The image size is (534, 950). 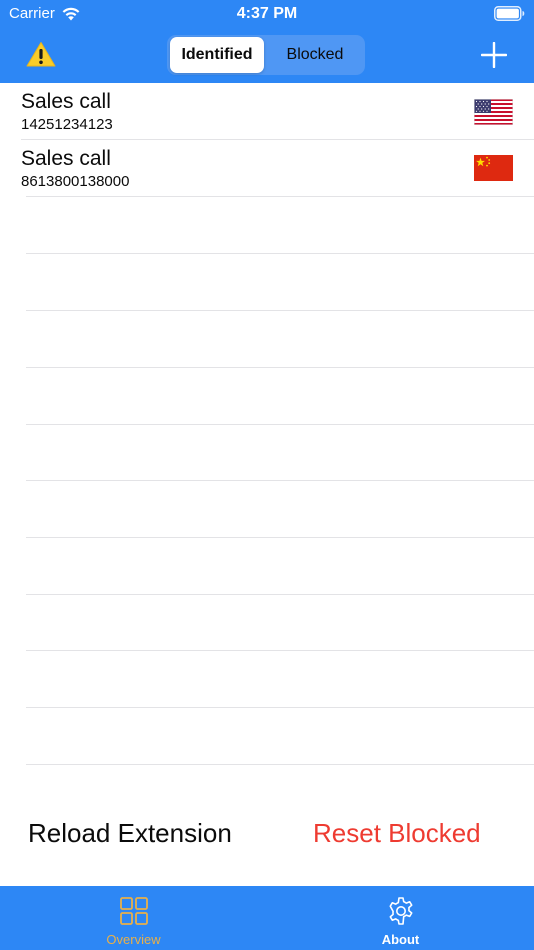 What do you see at coordinates (493, 112) in the screenshot?
I see `us-flag-icon` at bounding box center [493, 112].